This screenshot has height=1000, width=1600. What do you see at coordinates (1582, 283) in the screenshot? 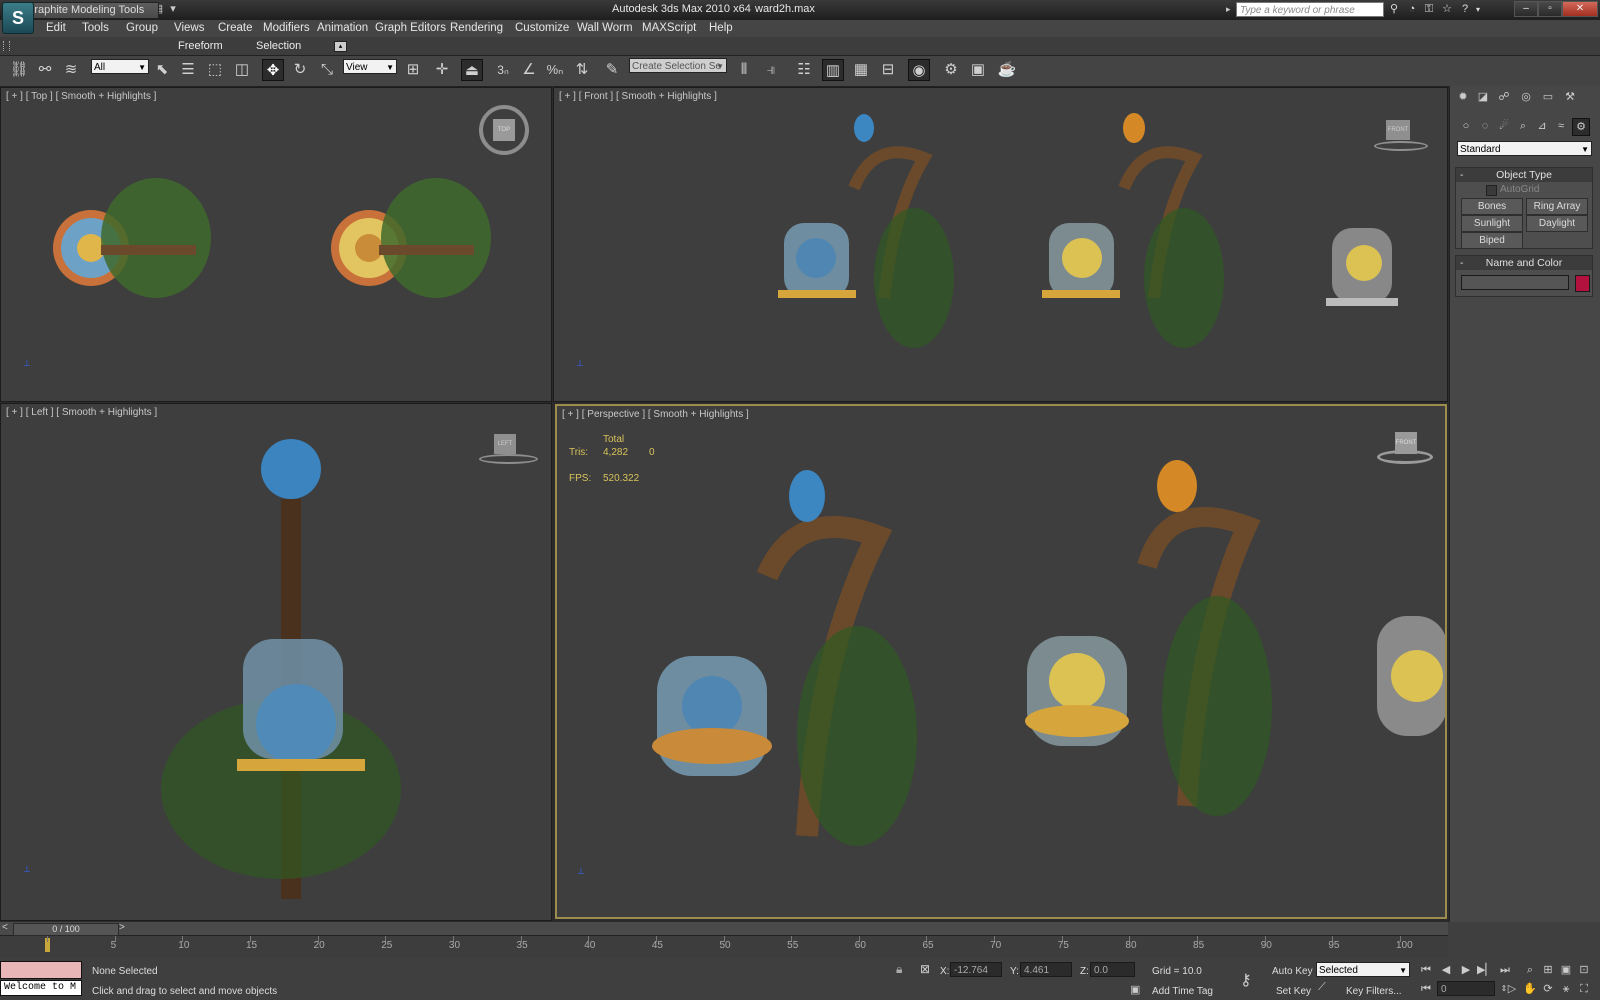
I see `object-color-swatch` at bounding box center [1582, 283].